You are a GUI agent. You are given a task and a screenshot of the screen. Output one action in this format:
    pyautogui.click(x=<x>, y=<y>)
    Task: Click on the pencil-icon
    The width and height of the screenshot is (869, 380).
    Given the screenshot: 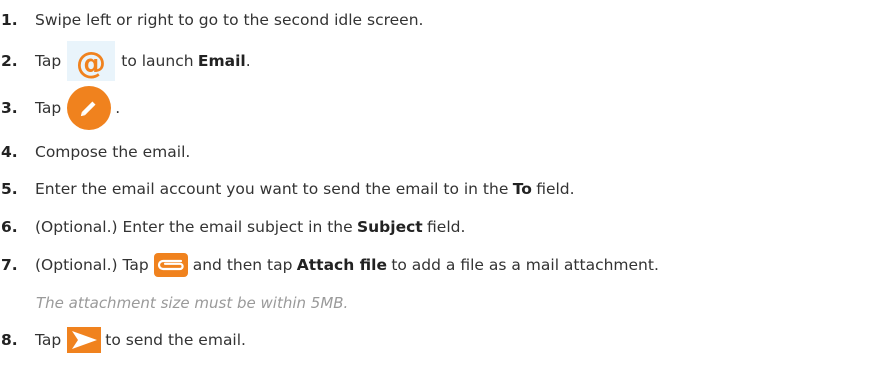 What is the action you would take?
    pyautogui.click(x=89, y=108)
    